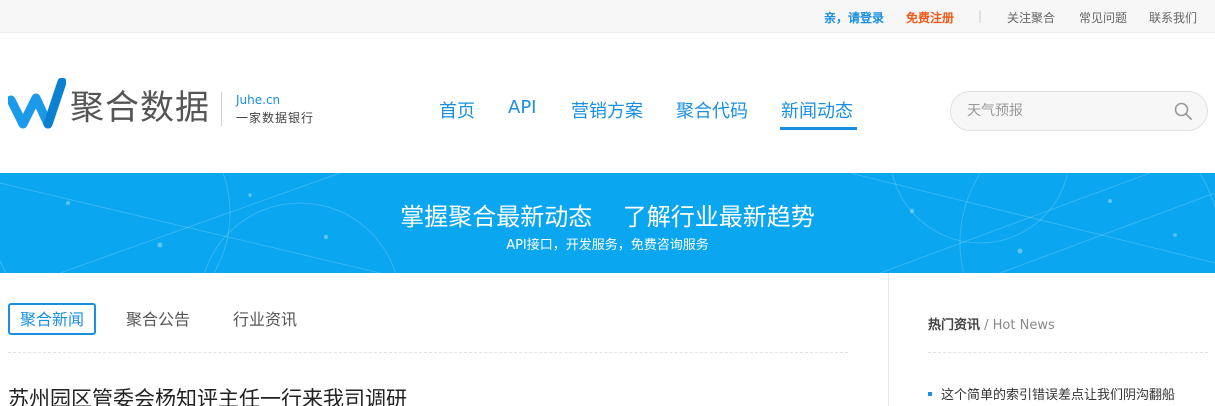  I want to click on search-box, so click(1079, 111).